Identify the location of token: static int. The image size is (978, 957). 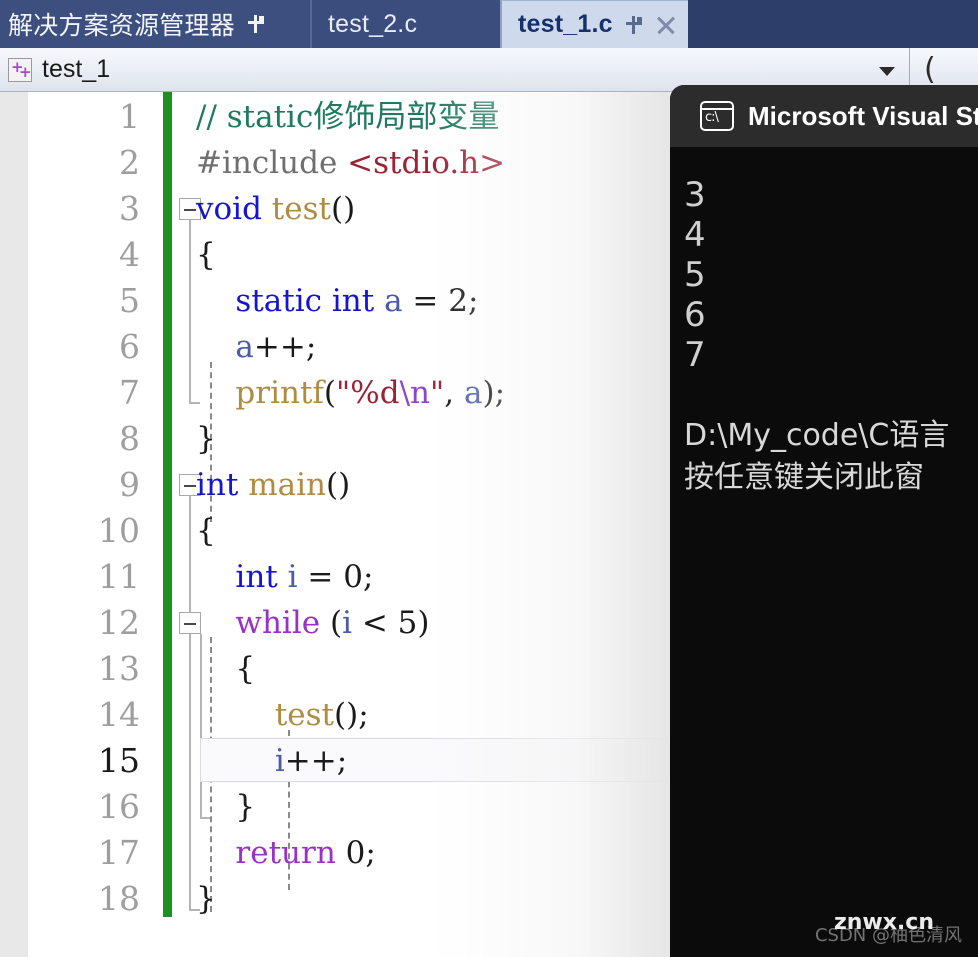
(310, 301).